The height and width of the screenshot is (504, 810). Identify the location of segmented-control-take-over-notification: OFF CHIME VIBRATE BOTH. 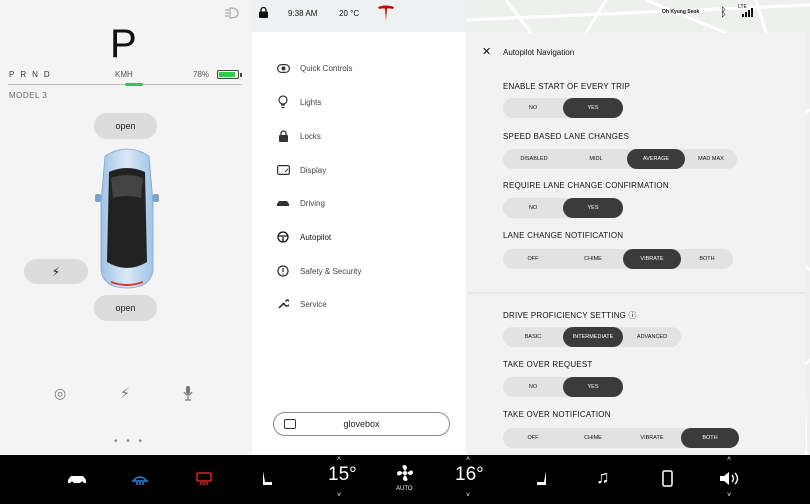
(621, 438).